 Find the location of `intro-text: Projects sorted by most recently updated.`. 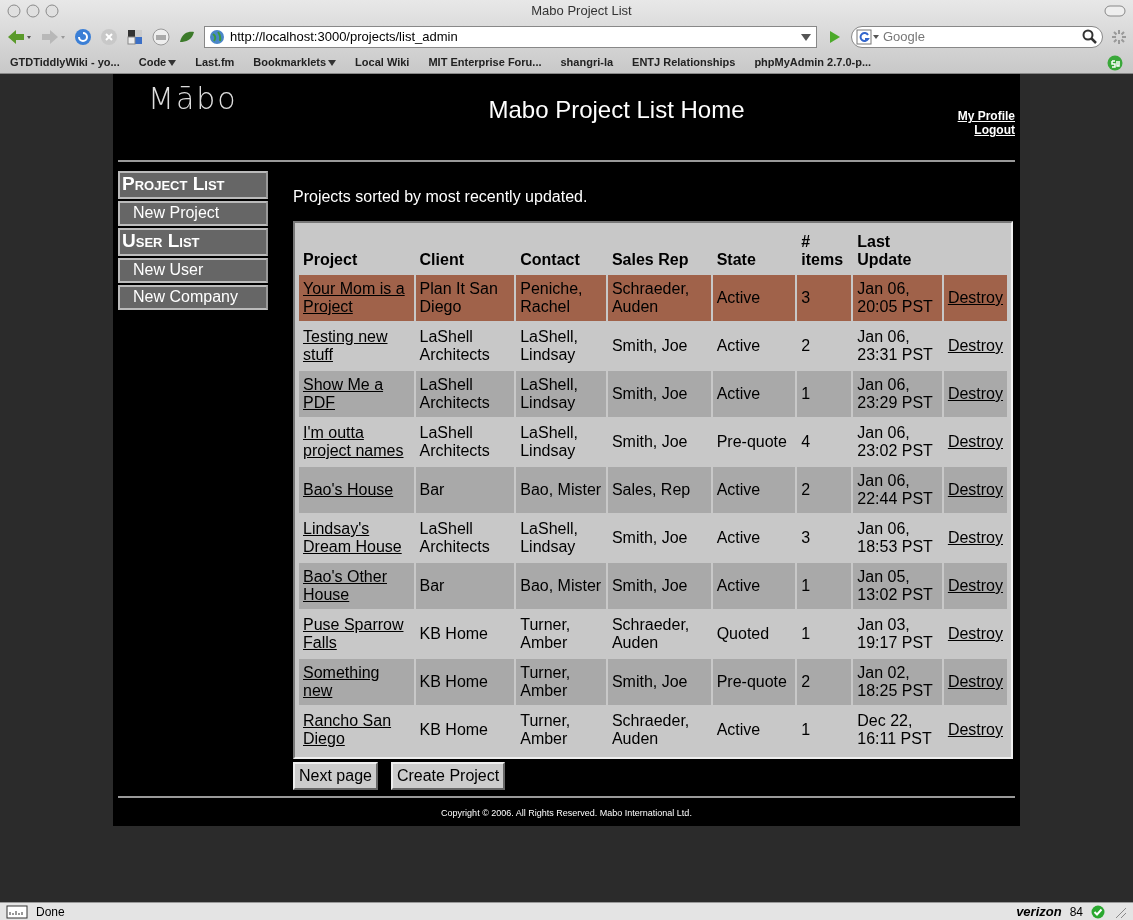

intro-text: Projects sorted by most recently updated. is located at coordinates (441, 197).